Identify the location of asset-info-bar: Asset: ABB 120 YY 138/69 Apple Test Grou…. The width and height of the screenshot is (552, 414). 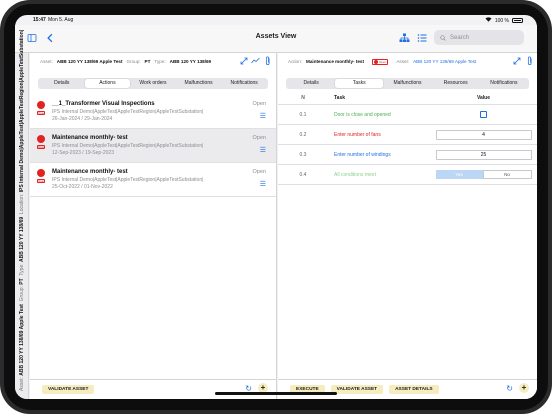
(153, 61).